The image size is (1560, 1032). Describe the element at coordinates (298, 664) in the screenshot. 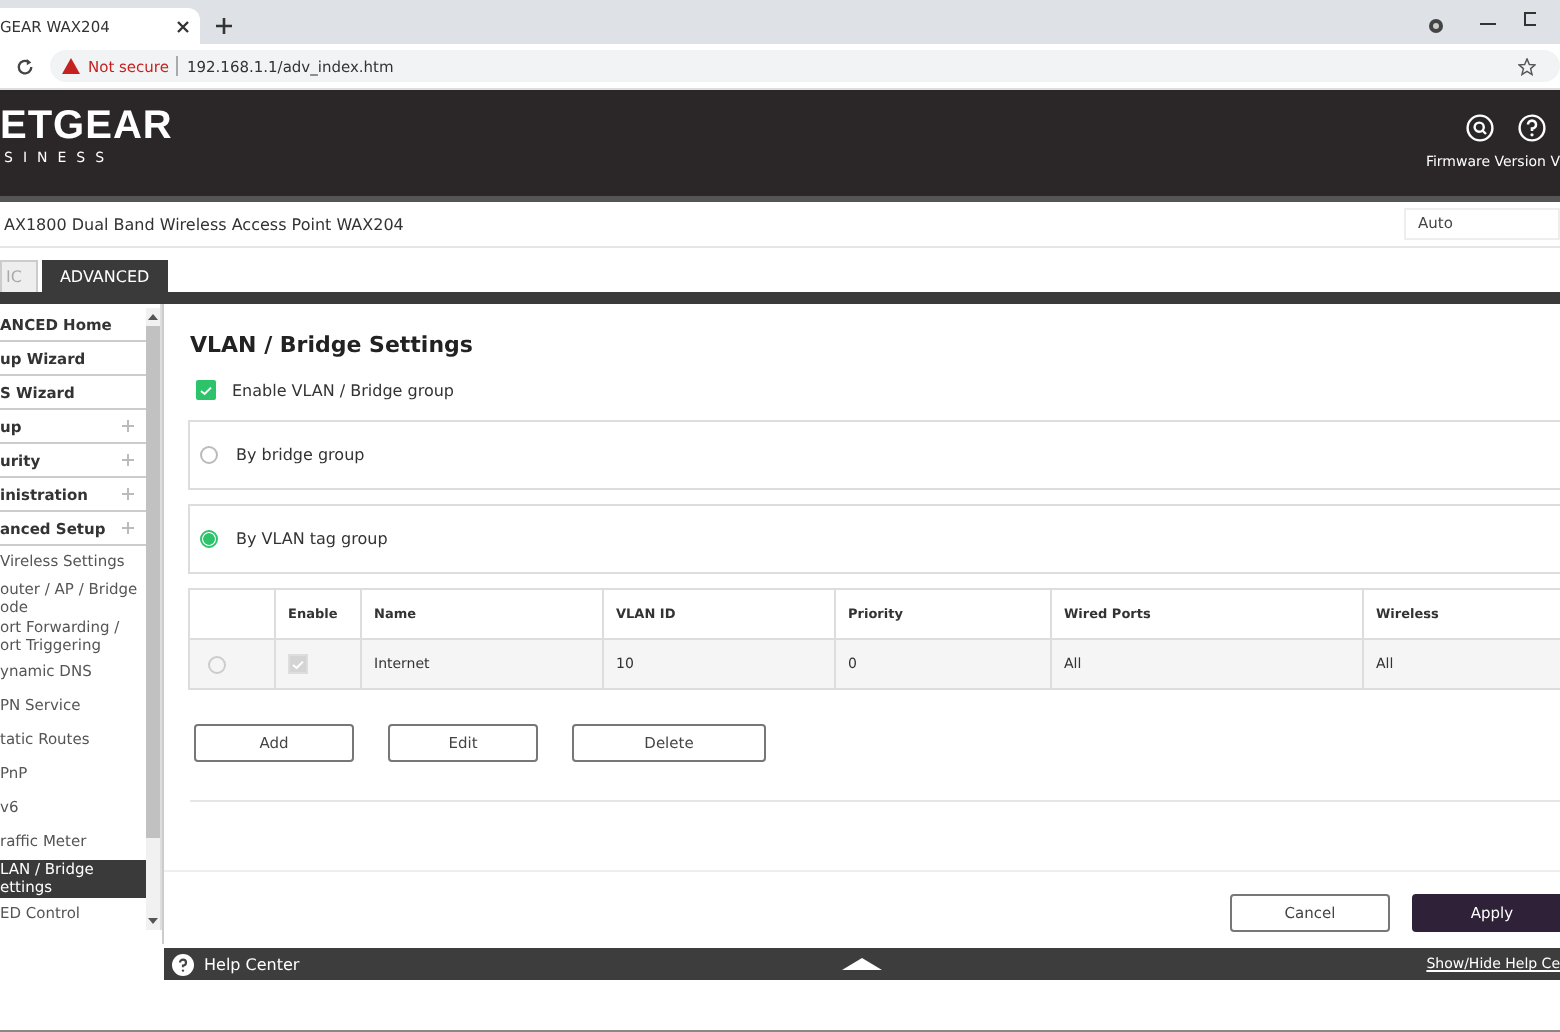

I see `row-checkbox` at that location.